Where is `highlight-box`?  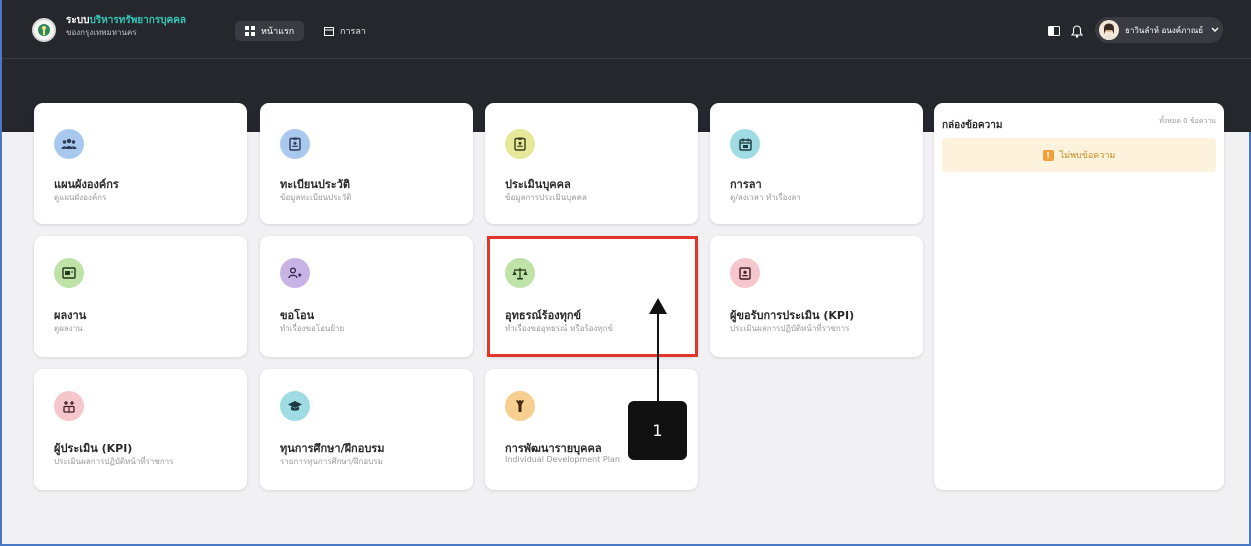 highlight-box is located at coordinates (592, 296).